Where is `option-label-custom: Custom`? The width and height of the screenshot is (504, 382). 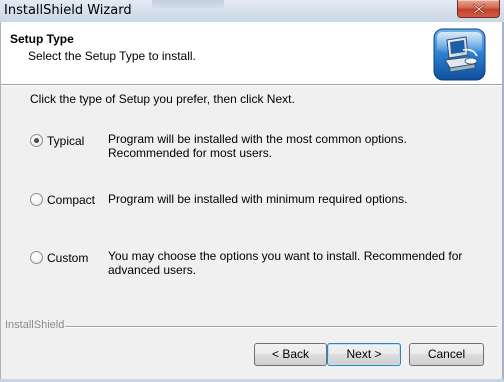 option-label-custom: Custom is located at coordinates (67, 258).